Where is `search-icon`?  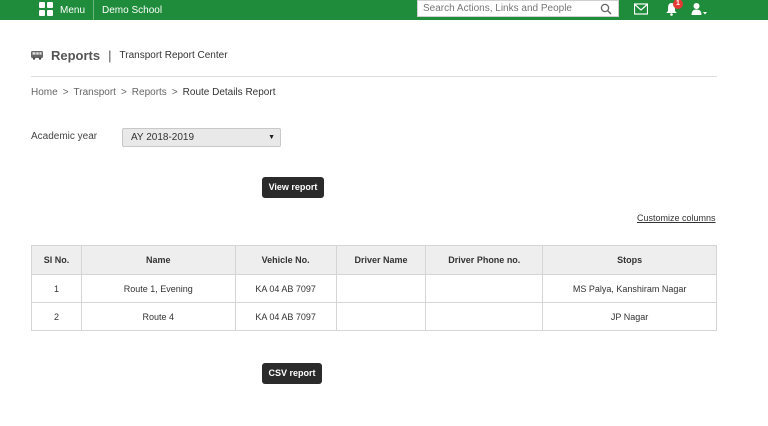 search-icon is located at coordinates (606, 9).